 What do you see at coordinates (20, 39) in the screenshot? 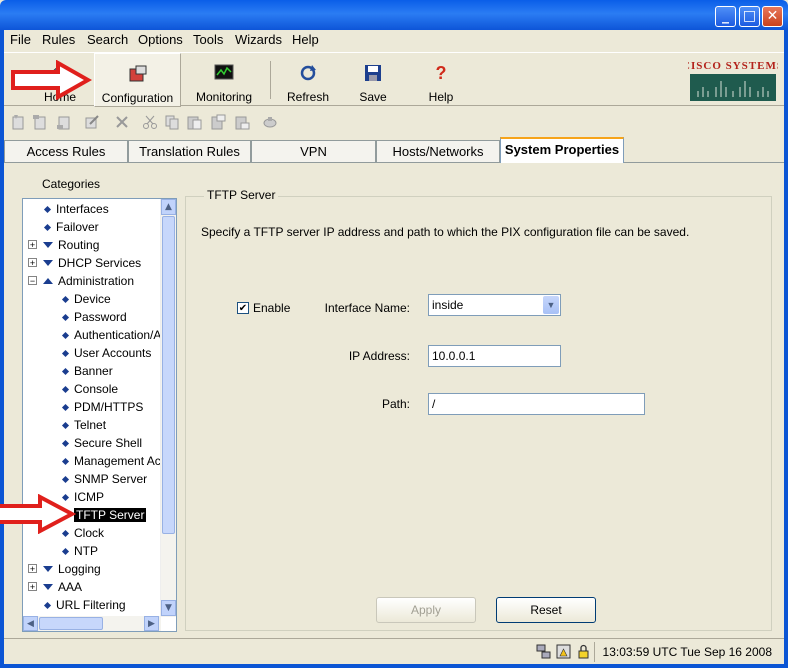
I see `menu-file: File` at bounding box center [20, 39].